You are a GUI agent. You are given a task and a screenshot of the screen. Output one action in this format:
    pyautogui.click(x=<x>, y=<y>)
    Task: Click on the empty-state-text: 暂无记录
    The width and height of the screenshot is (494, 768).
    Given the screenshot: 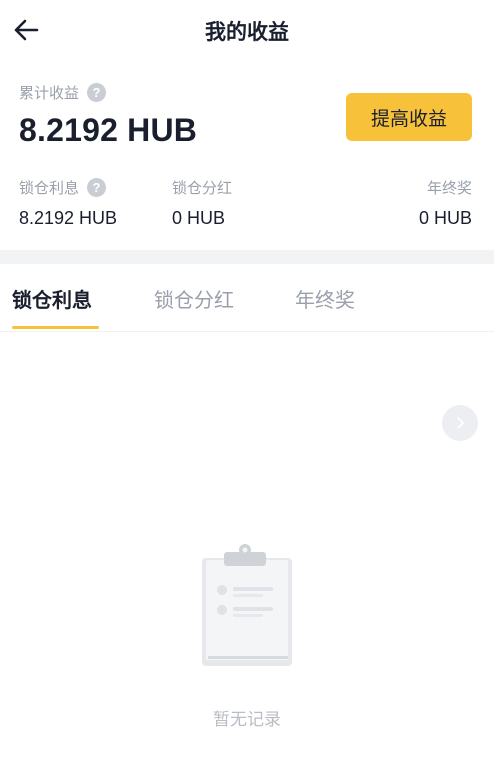 What is the action you would take?
    pyautogui.click(x=247, y=720)
    